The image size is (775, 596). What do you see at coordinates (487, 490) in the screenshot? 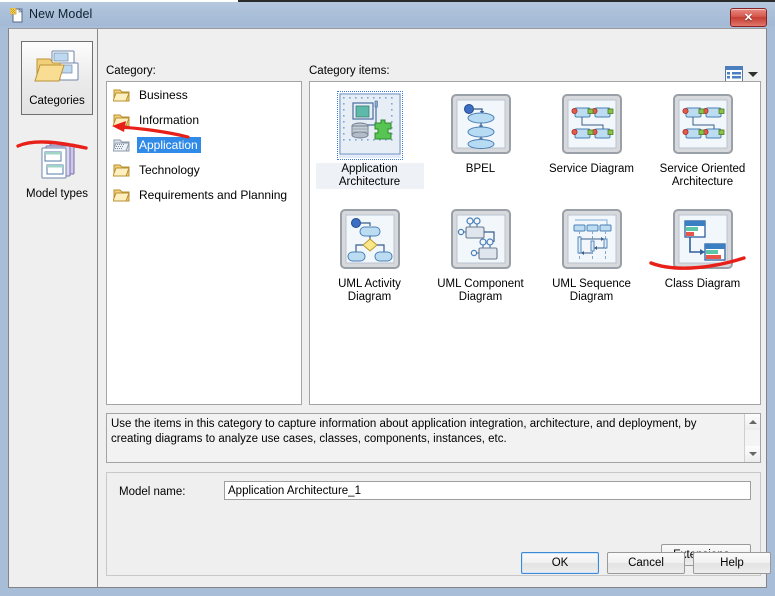
I see `model-name-input` at bounding box center [487, 490].